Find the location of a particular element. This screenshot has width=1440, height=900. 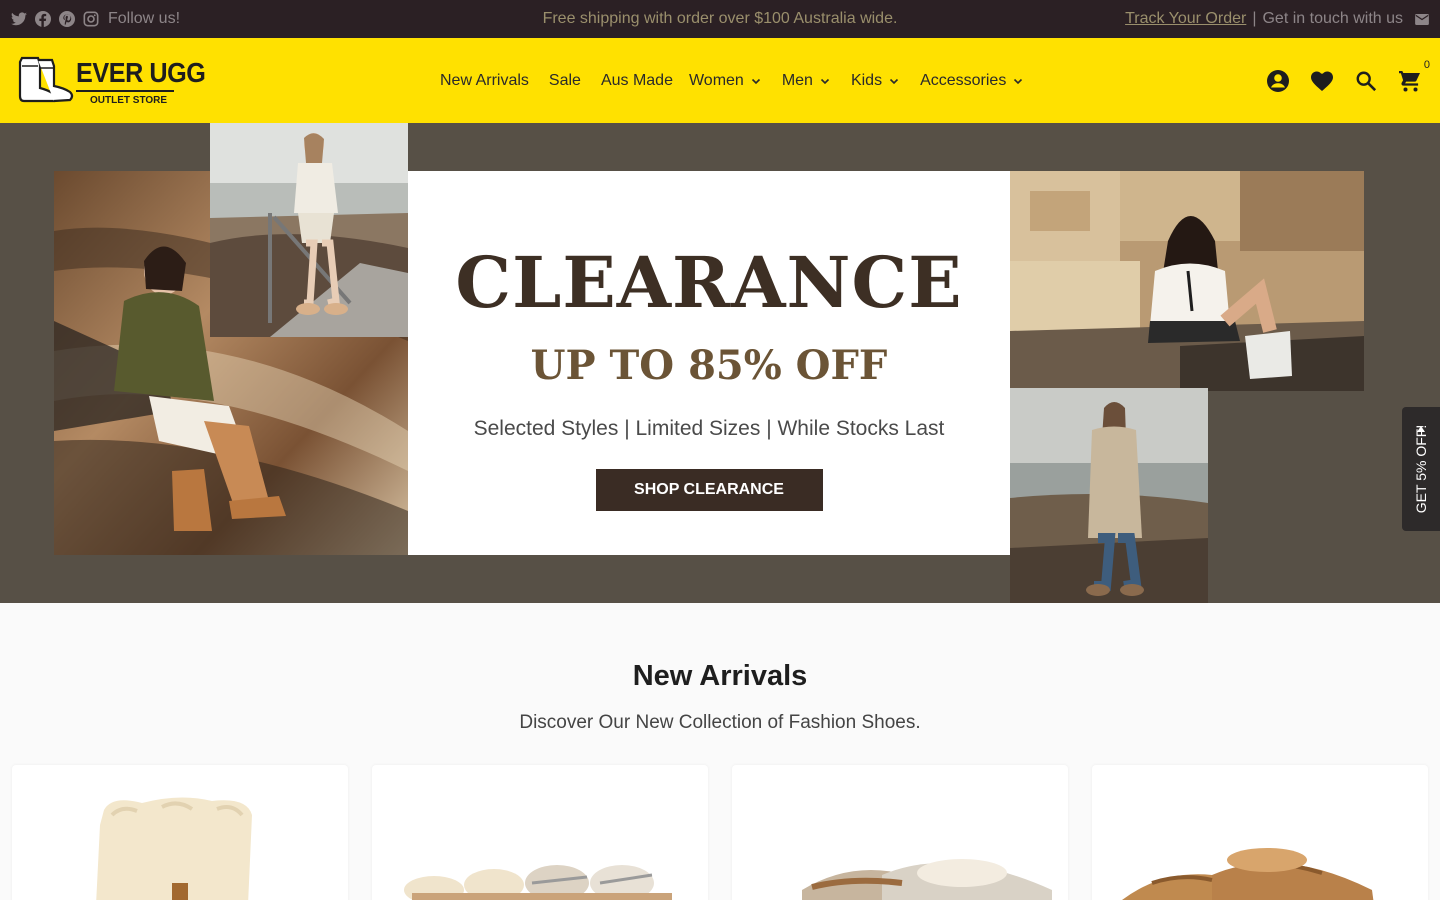

nav-item-kids: Kids is located at coordinates (875, 81).